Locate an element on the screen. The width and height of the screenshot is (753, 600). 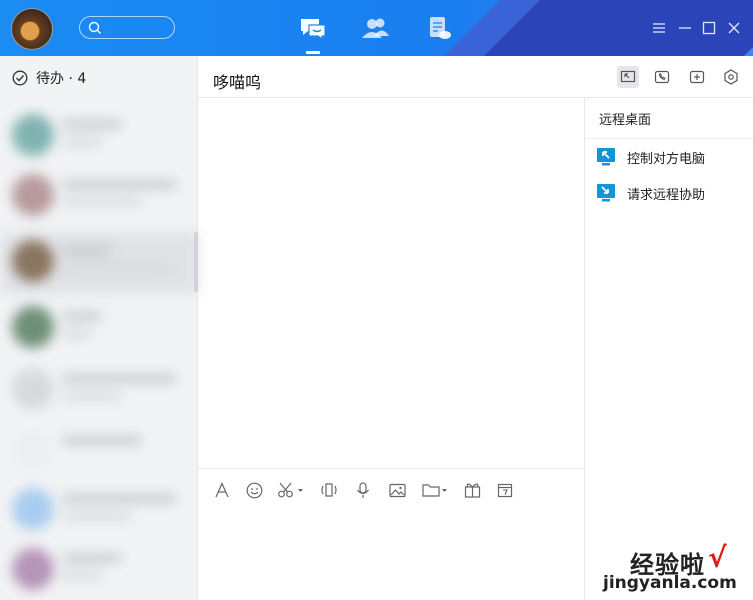
emoji-icon is located at coordinates (254, 490).